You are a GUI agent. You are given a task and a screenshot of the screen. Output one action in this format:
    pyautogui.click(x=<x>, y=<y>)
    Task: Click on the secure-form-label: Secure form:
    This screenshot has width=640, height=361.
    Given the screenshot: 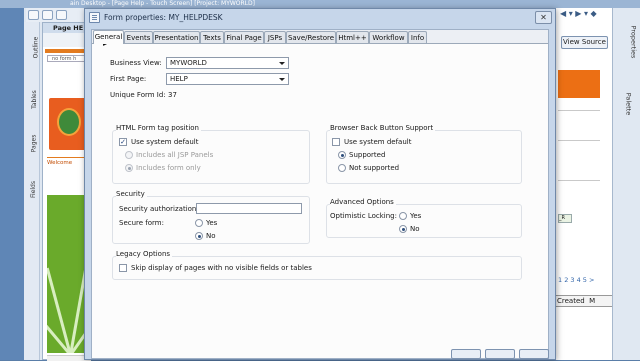 What is the action you would take?
    pyautogui.click(x=141, y=223)
    